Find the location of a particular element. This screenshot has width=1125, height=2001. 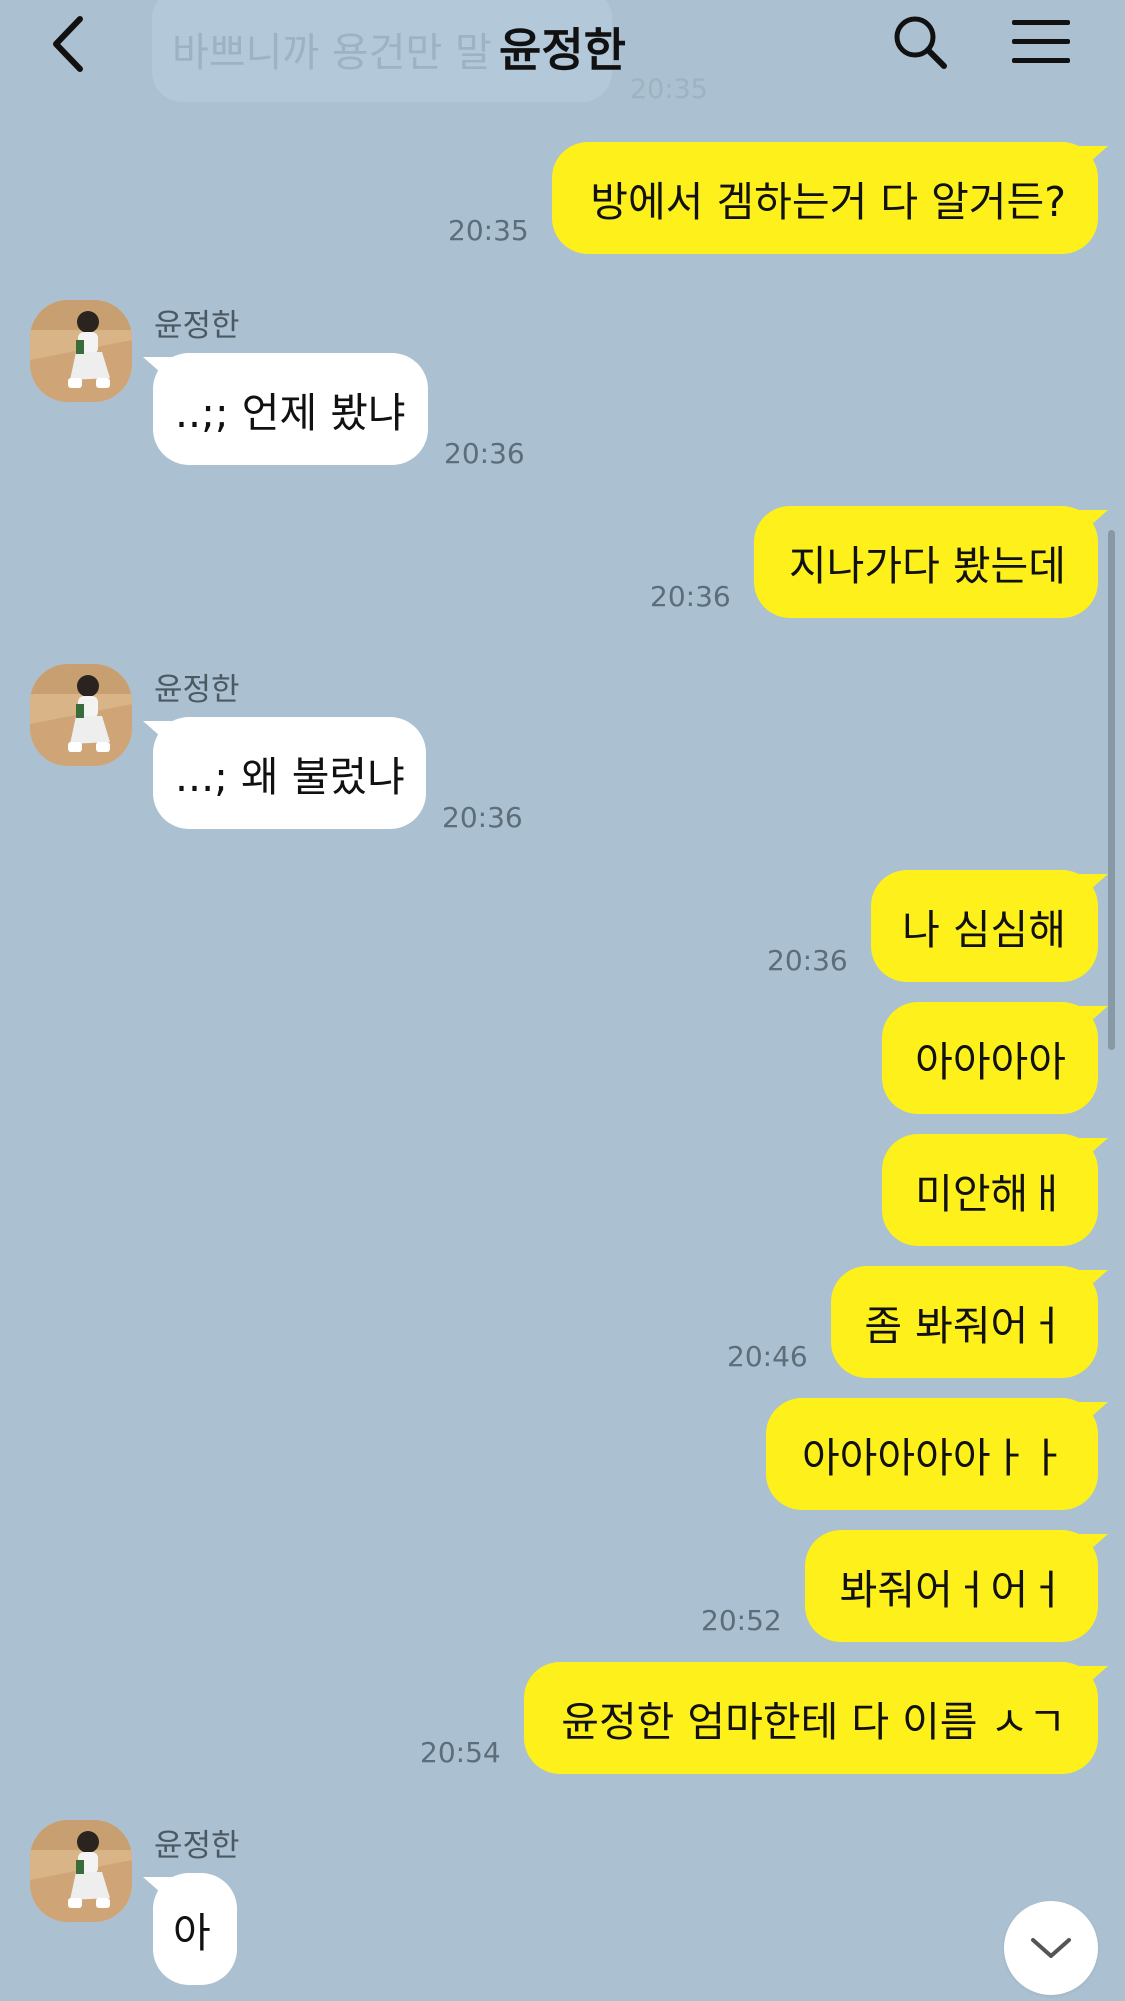

my-message-bubble: 아아아아아ㅏㅏ is located at coordinates (932, 1454).